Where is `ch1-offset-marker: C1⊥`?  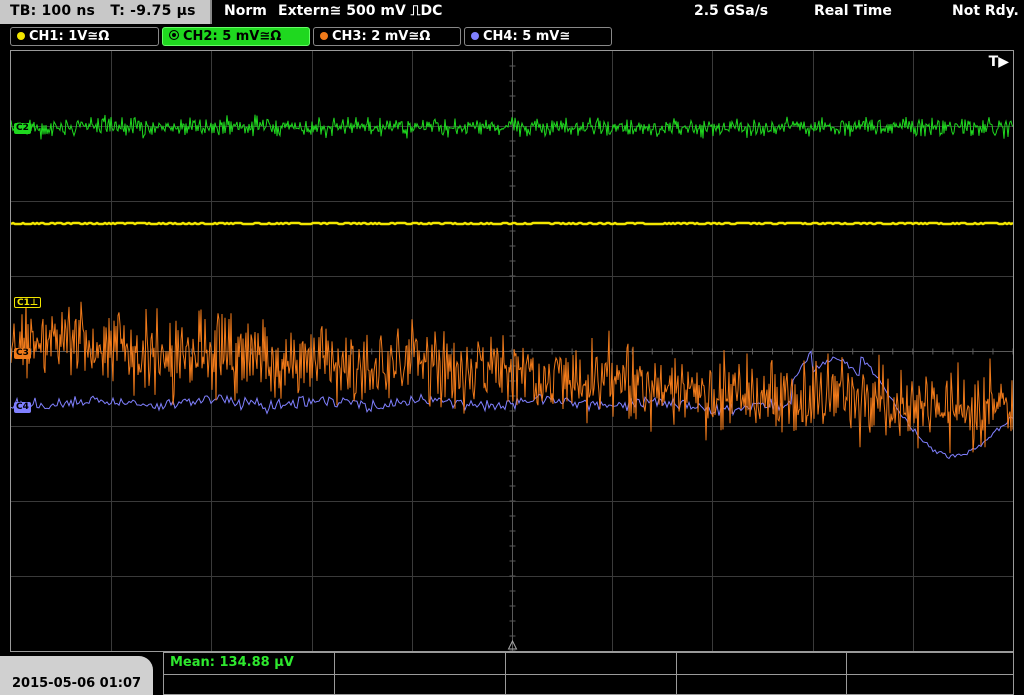
ch1-offset-marker: C1⊥ is located at coordinates (28, 302).